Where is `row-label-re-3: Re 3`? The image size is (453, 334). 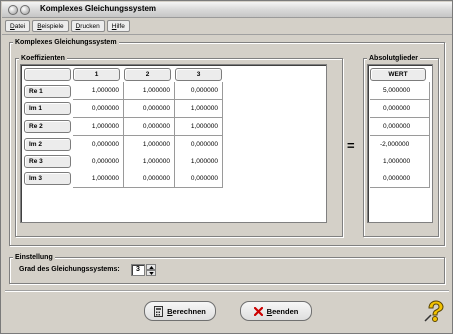 row-label-re-3: Re 3 is located at coordinates (47, 161).